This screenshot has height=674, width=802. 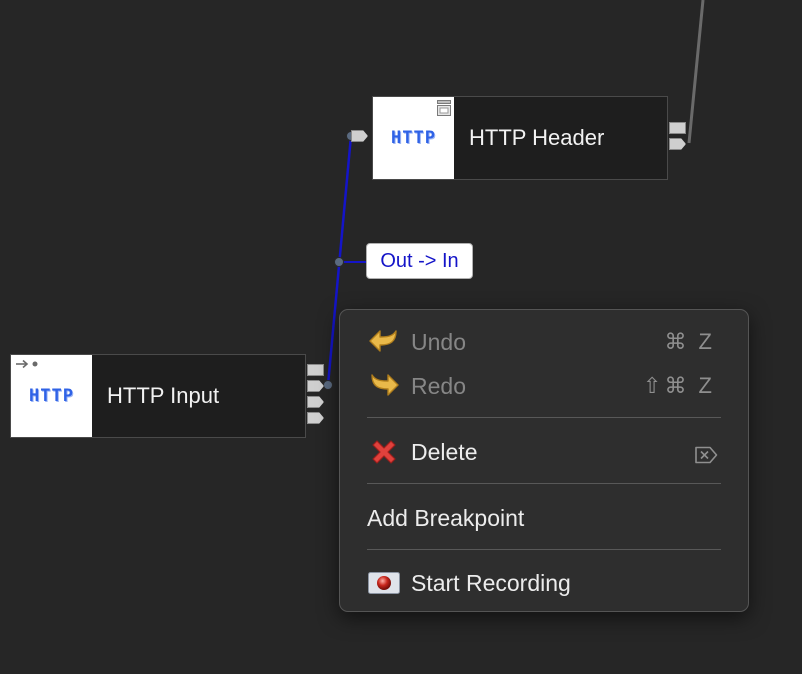 I want to click on menu-item-start-recording: Start Recording, so click(x=544, y=583).